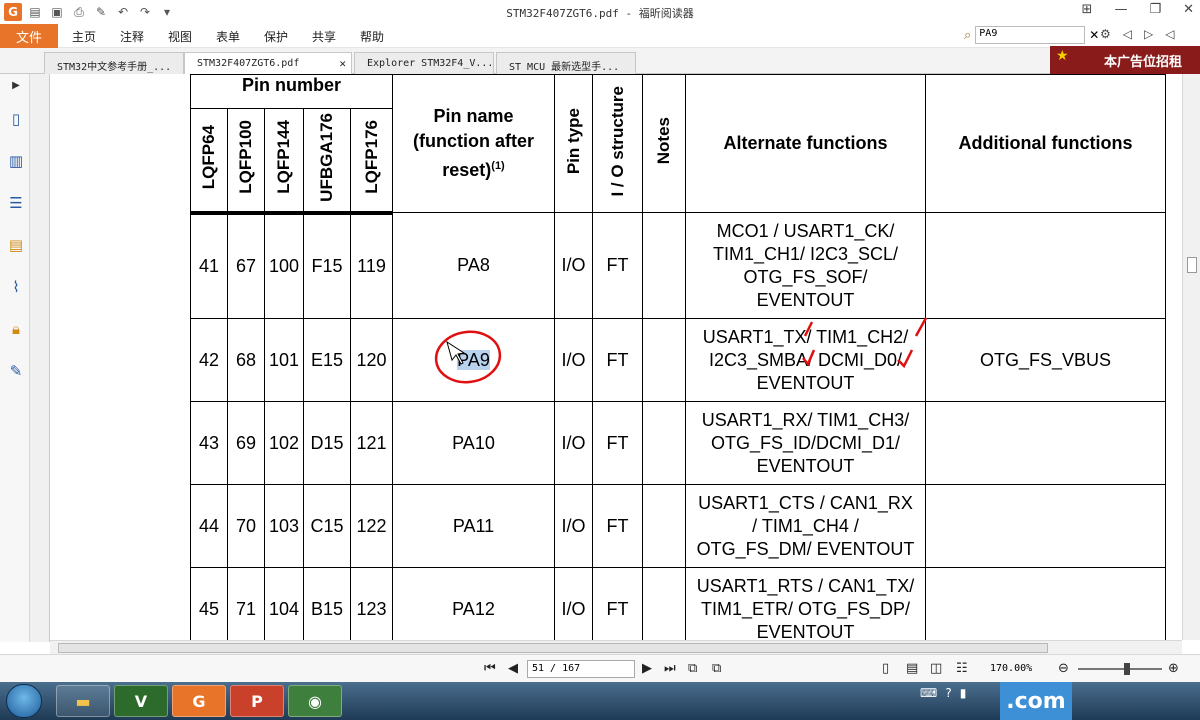 The width and height of the screenshot is (1200, 720). Describe the element at coordinates (16, 90) in the screenshot. I see `expand-panel-icon: ▶` at that location.